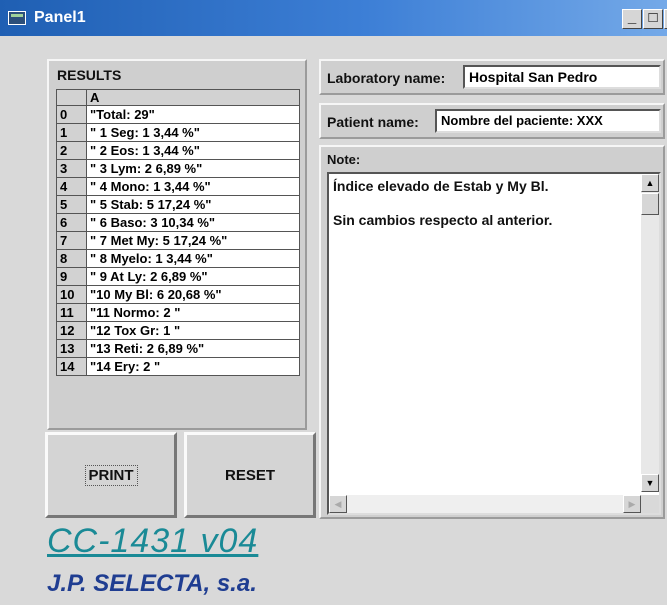 The image size is (667, 605). I want to click on minimize-button: _, so click(632, 19).